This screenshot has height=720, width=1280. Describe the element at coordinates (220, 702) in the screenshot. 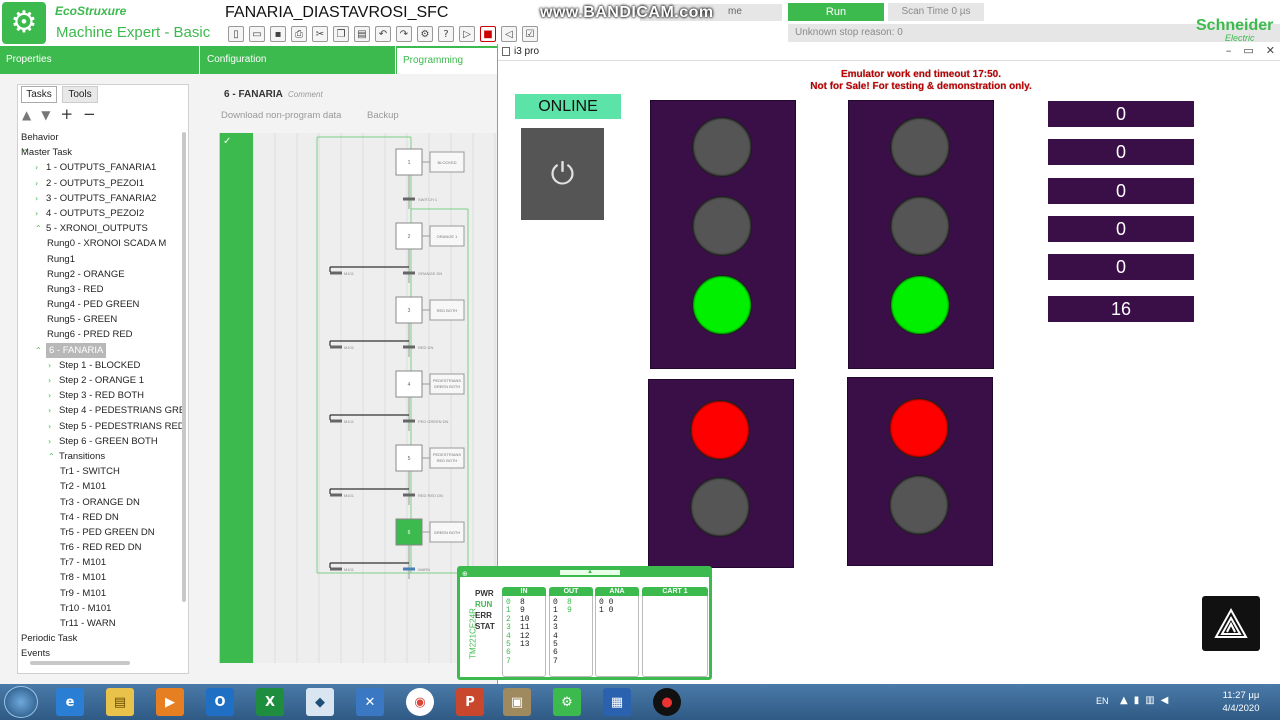

I see `outlook-icon: O` at that location.